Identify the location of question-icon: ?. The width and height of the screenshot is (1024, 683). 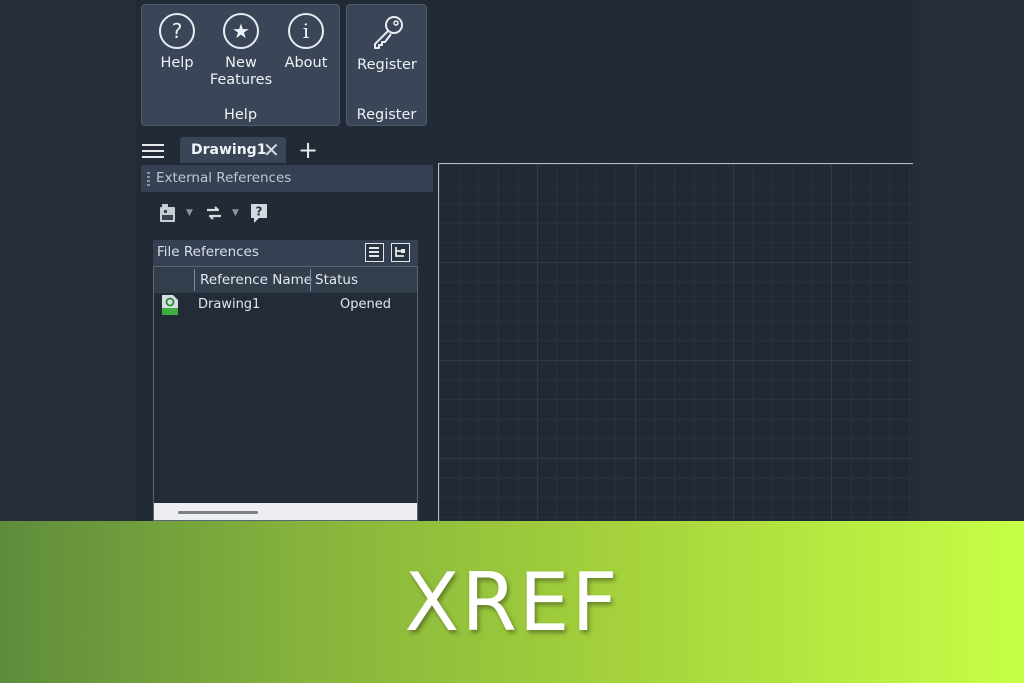
(177, 31).